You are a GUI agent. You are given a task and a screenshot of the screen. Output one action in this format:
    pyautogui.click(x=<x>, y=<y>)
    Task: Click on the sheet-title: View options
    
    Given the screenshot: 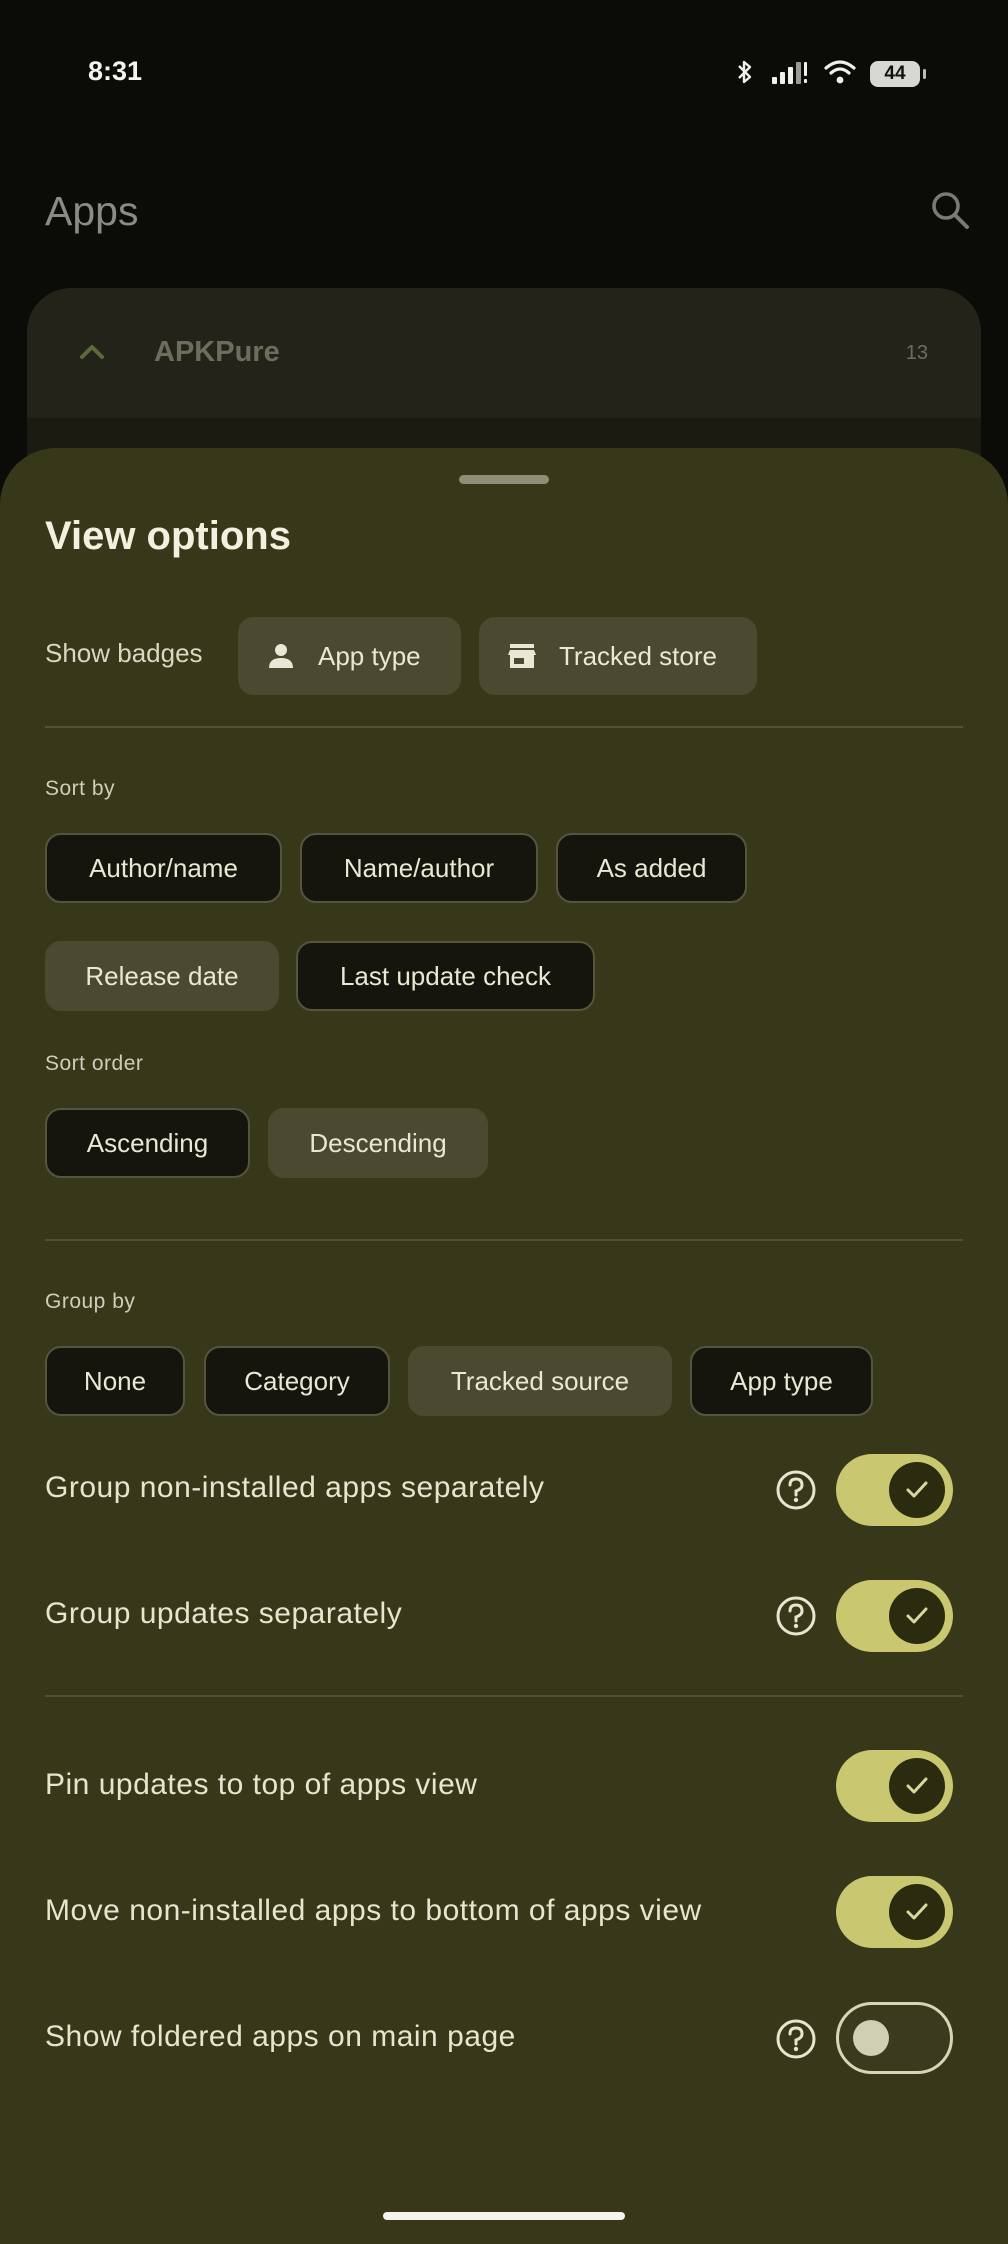 What is the action you would take?
    pyautogui.click(x=168, y=536)
    